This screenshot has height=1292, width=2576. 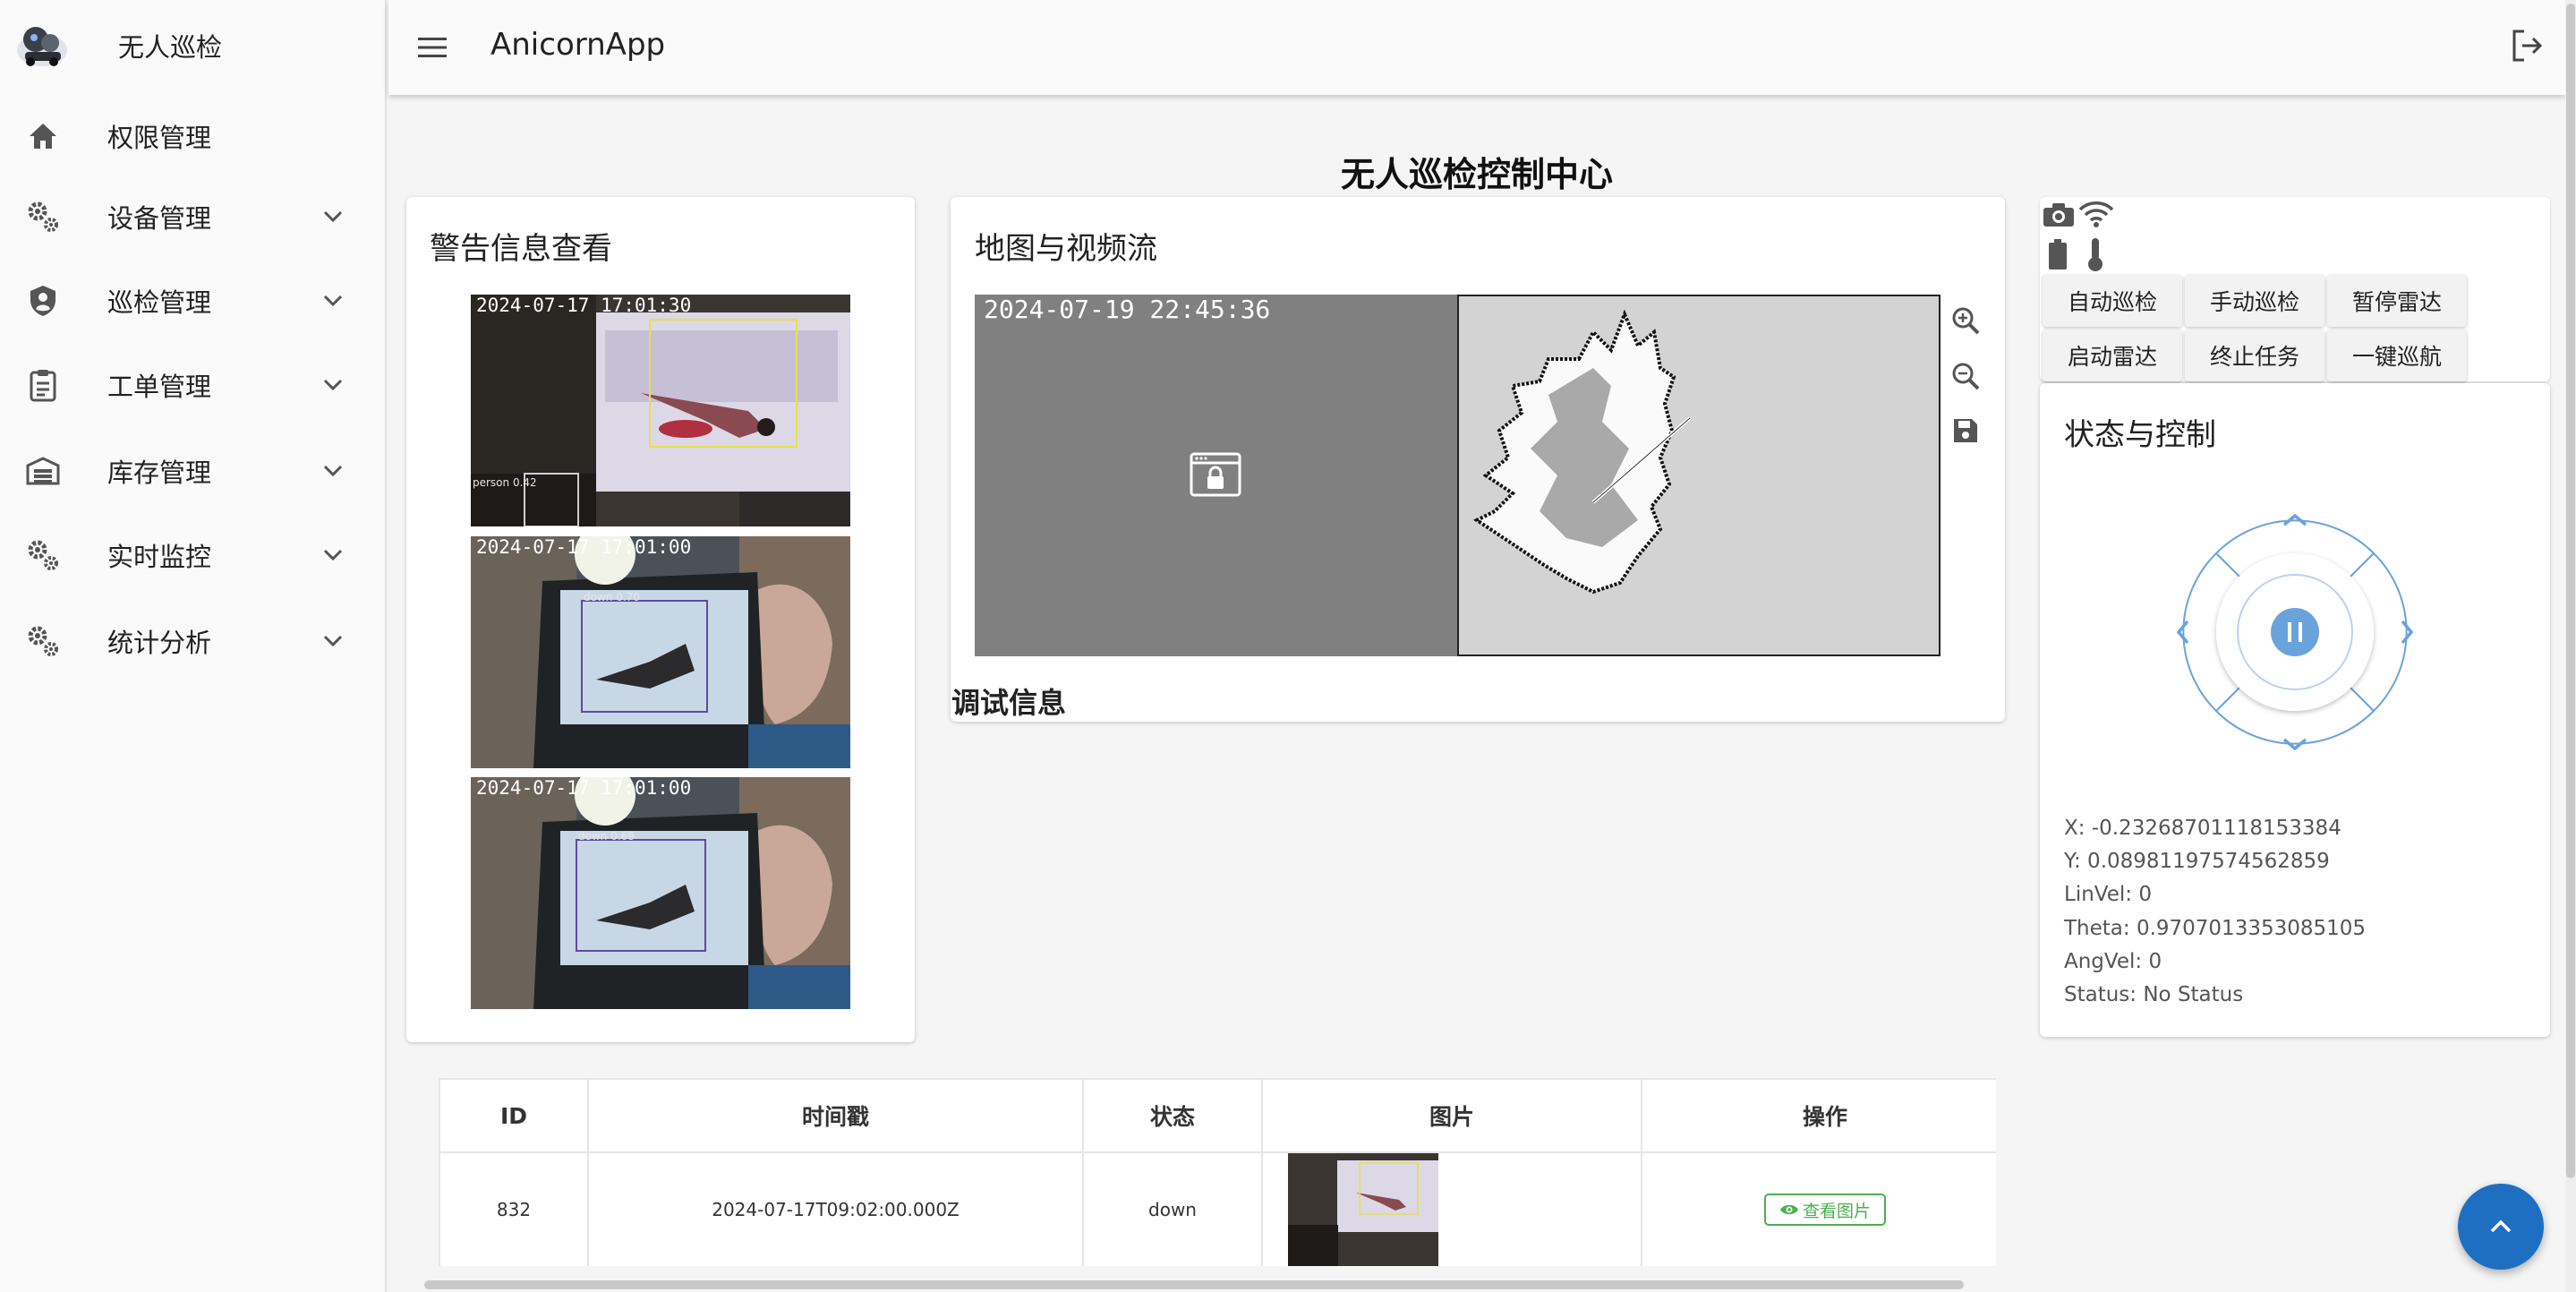 I want to click on pause-lidar-button: 暂停雷达, so click(x=2397, y=301).